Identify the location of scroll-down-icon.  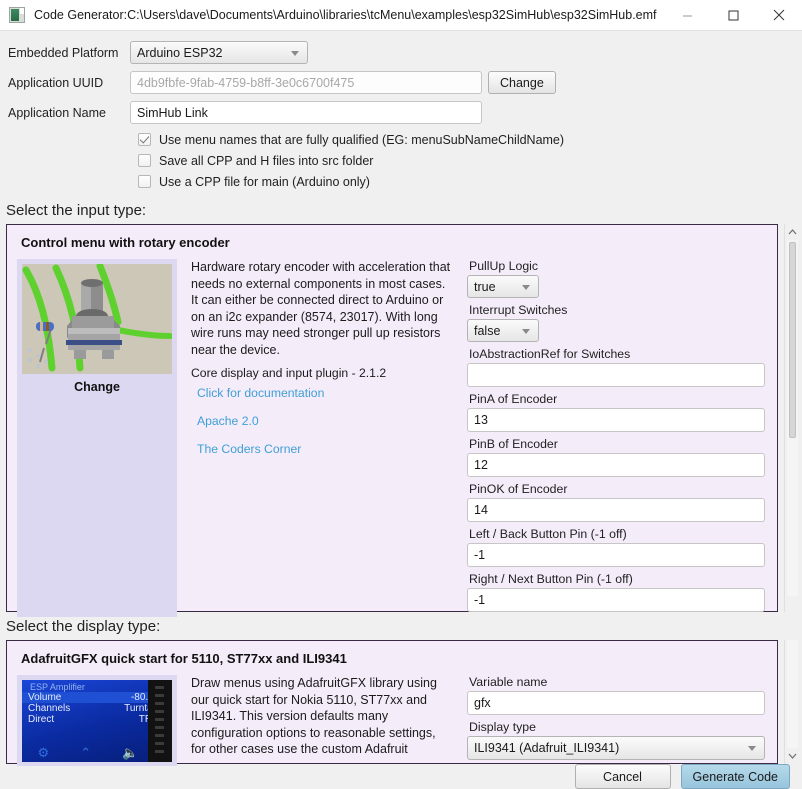
(792, 756).